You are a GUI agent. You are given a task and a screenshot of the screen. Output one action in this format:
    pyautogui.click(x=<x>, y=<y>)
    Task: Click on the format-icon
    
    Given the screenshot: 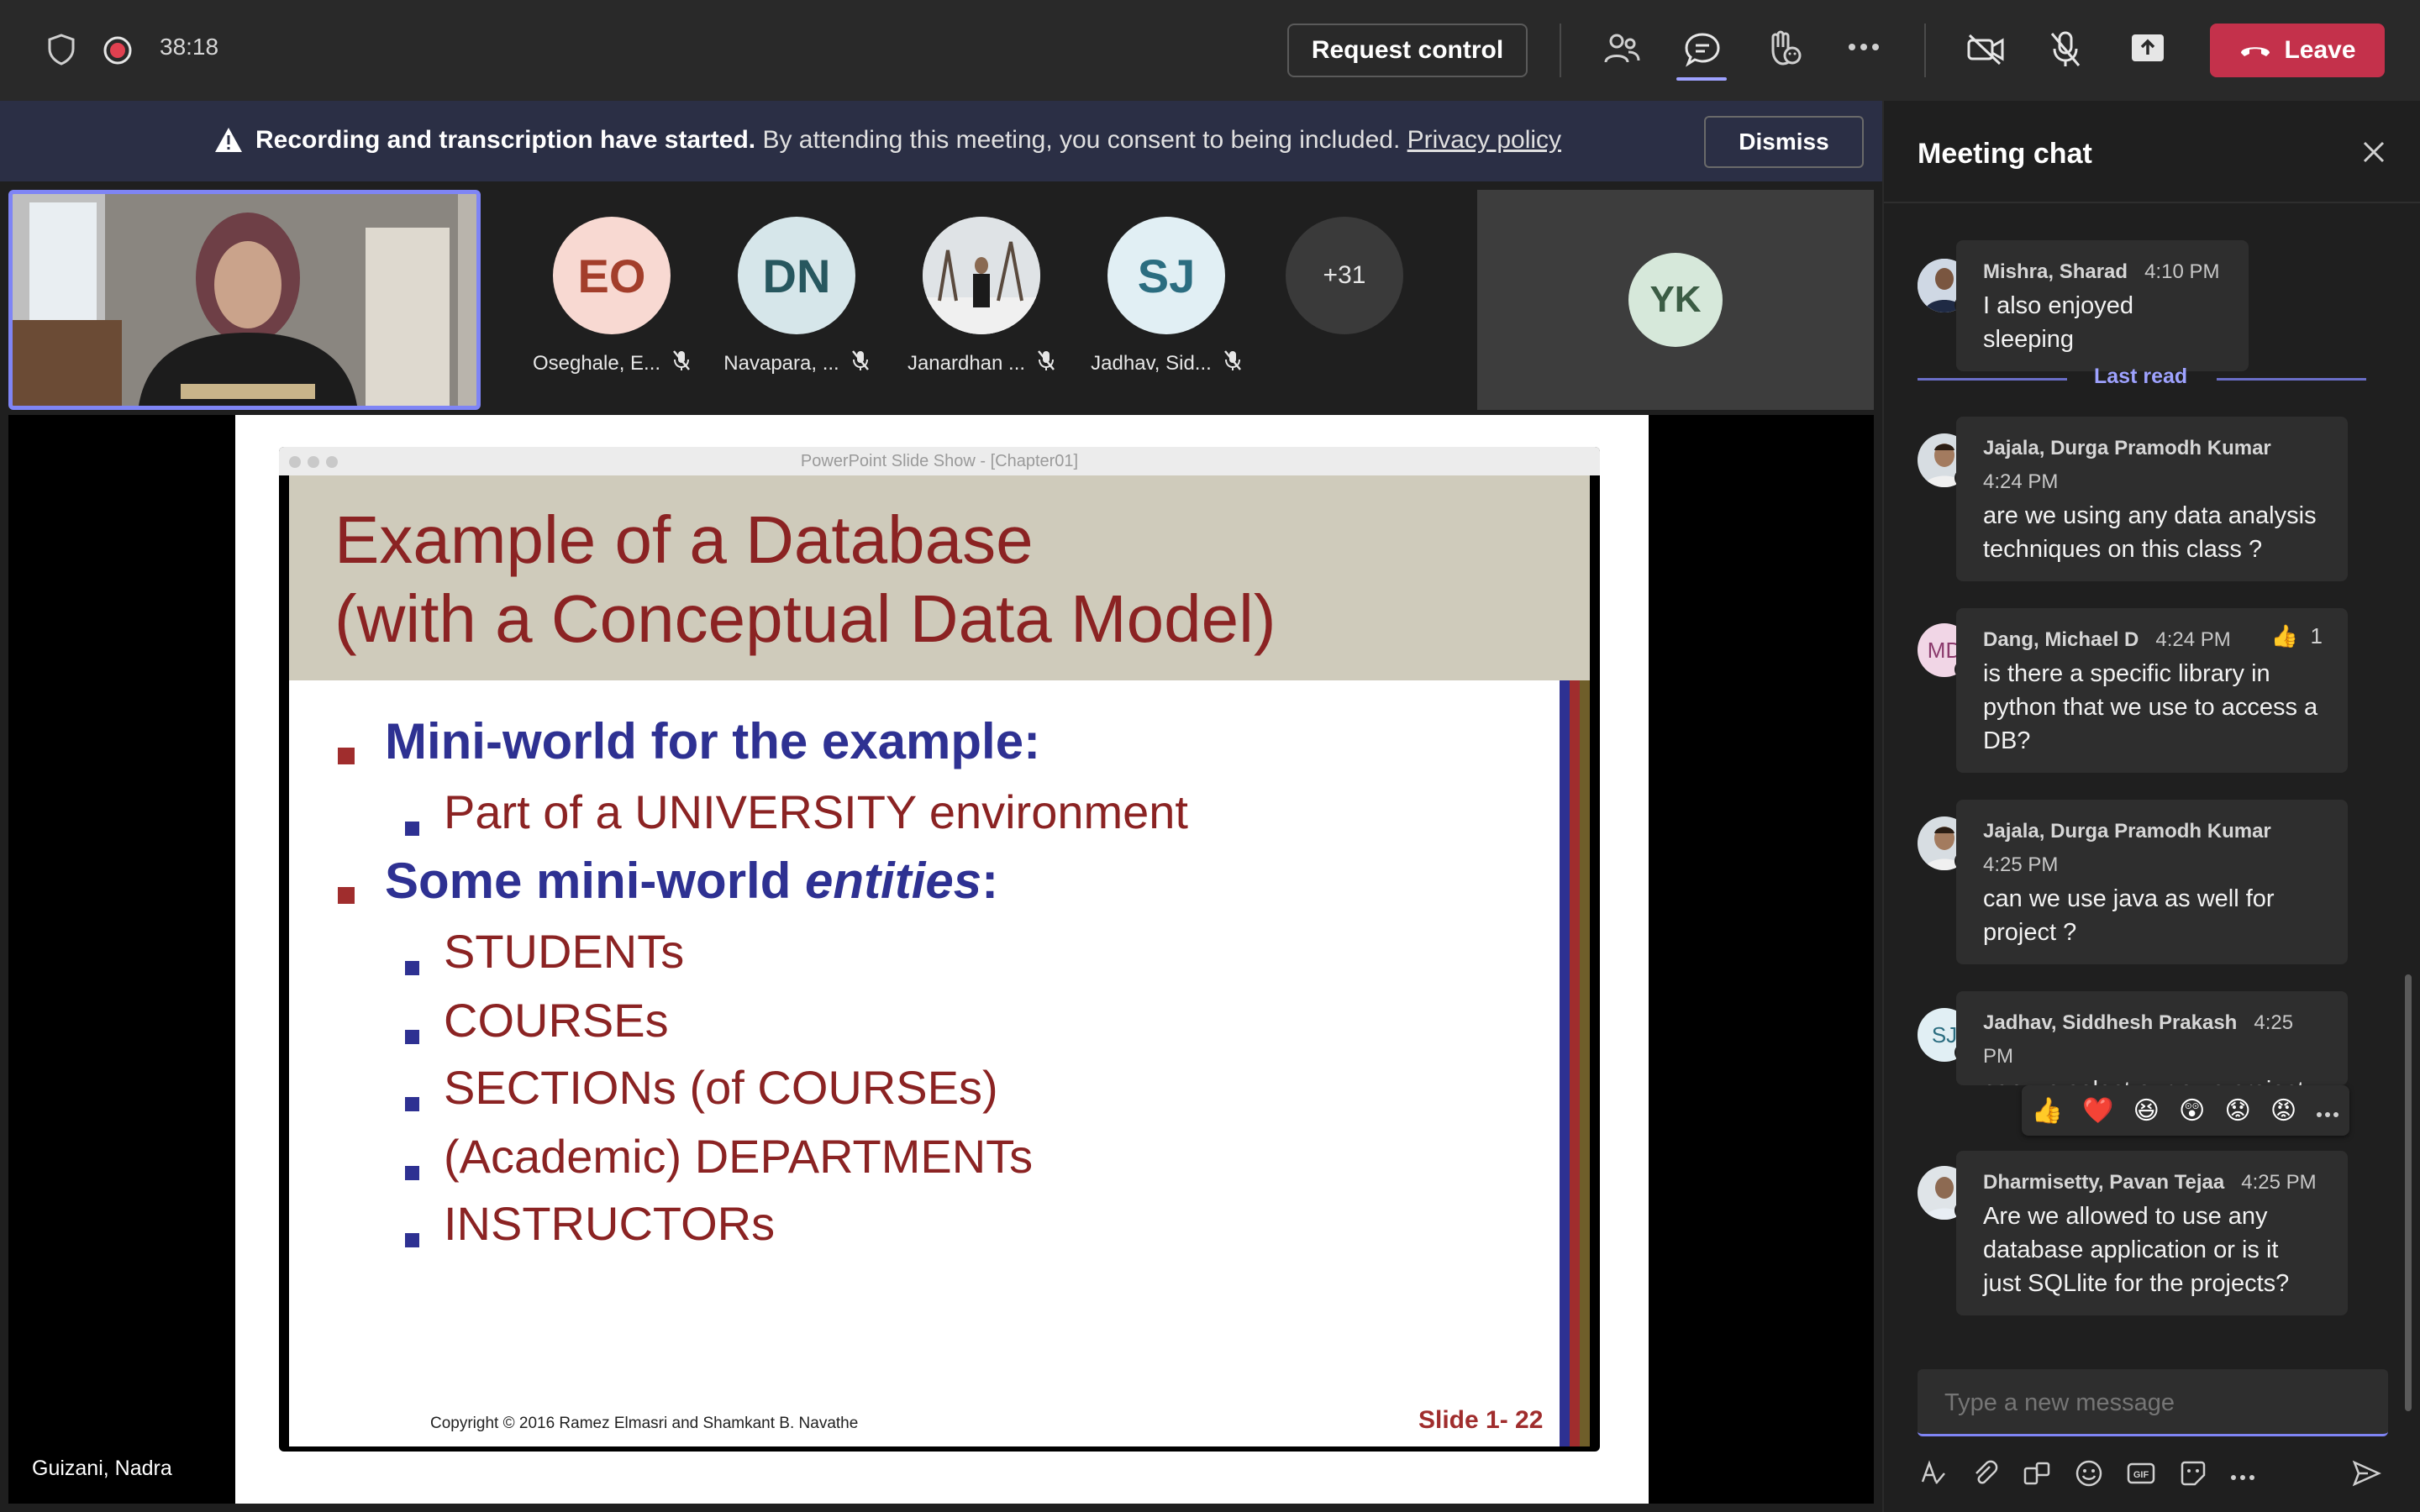 What is the action you would take?
    pyautogui.click(x=1933, y=1475)
    